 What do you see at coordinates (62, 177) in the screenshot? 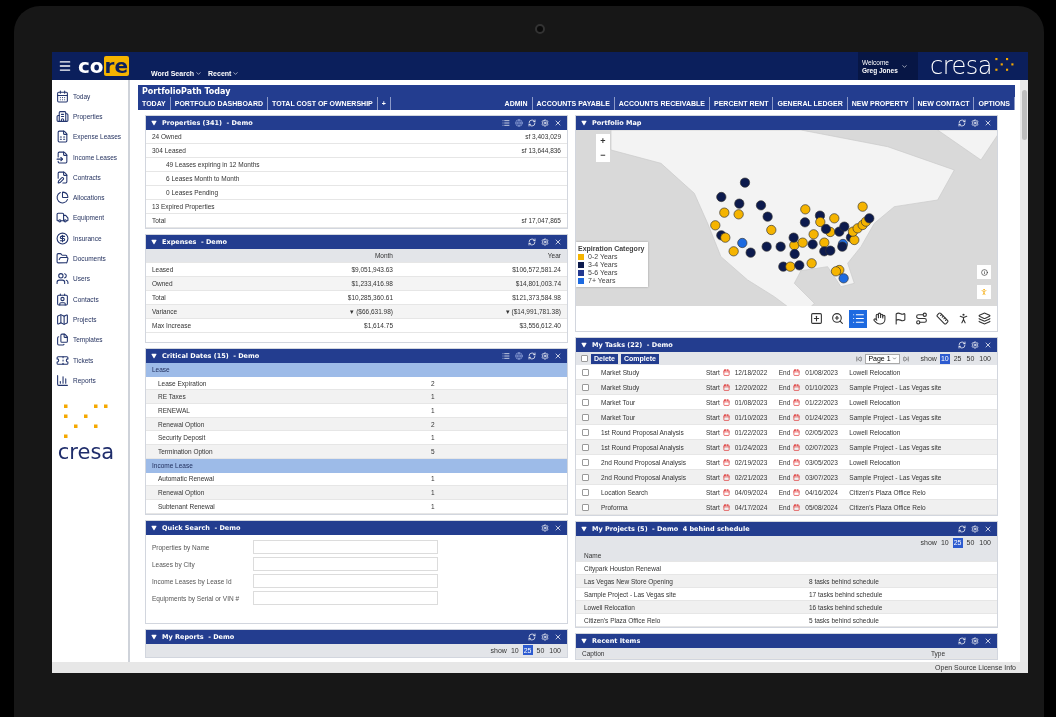
I see `edit-document-icon` at bounding box center [62, 177].